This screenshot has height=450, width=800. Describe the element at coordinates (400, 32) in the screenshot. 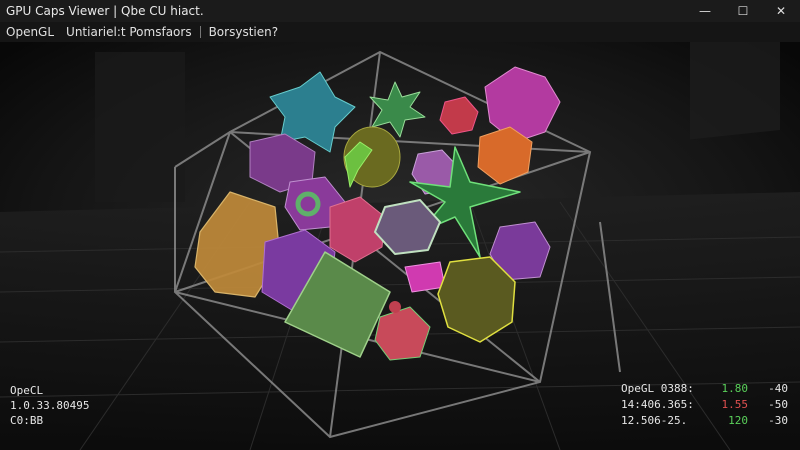

I see `menu-bar: OpenGL Untiariel:t Pomsfaors Borsystien?` at that location.